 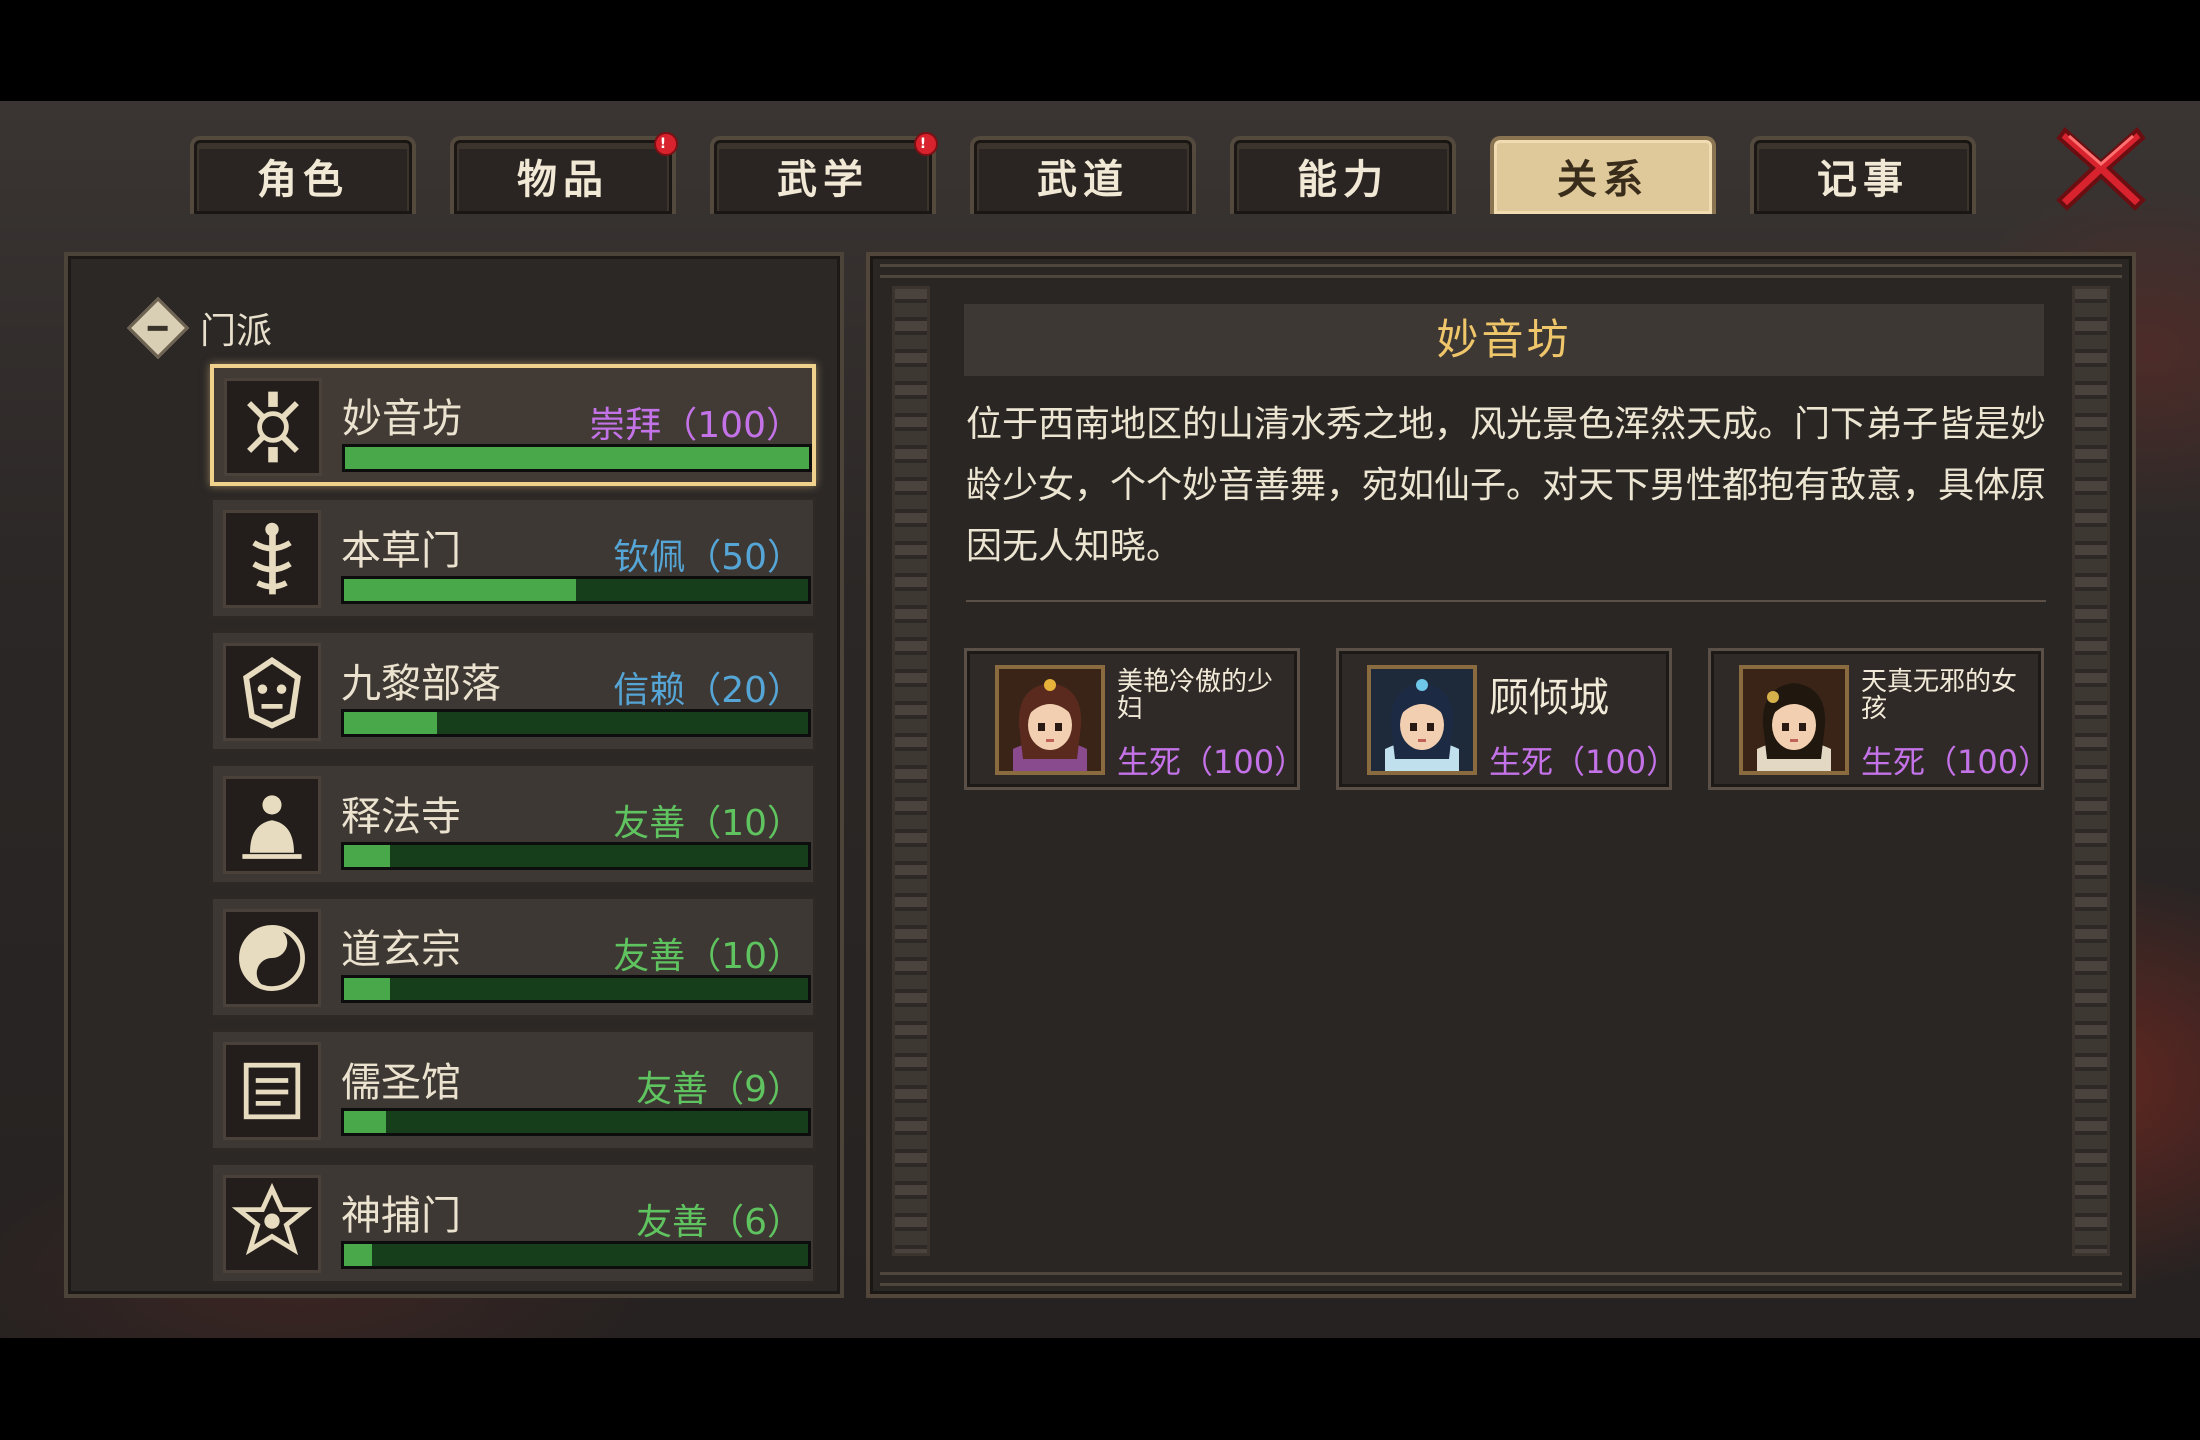 What do you see at coordinates (719, 1222) in the screenshot?
I see `sect-relation-status: 友善（6）` at bounding box center [719, 1222].